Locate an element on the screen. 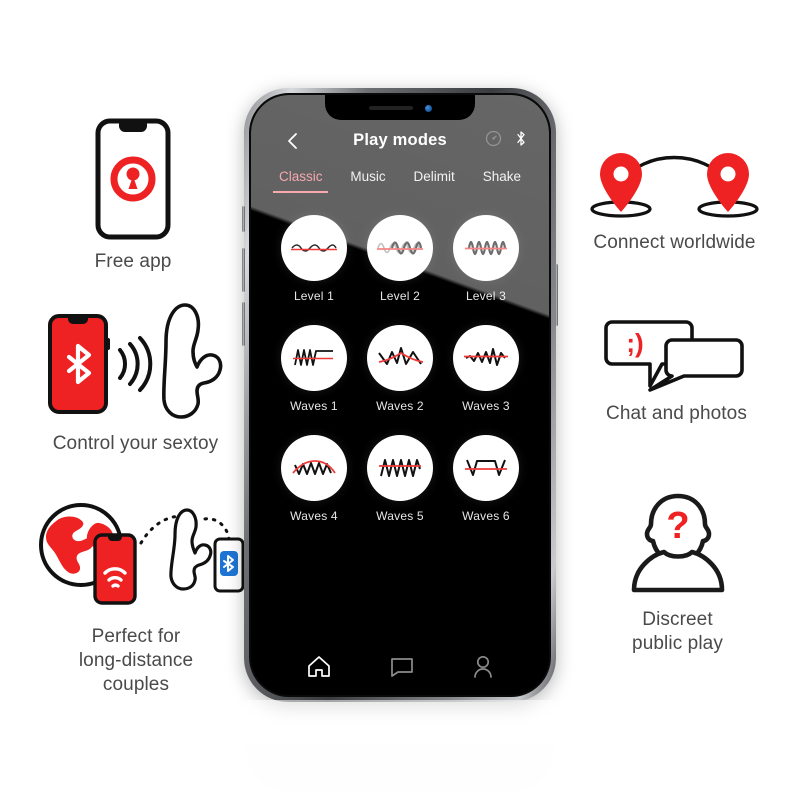 The width and height of the screenshot is (800, 800). wave-burst-icon is located at coordinates (486, 358).